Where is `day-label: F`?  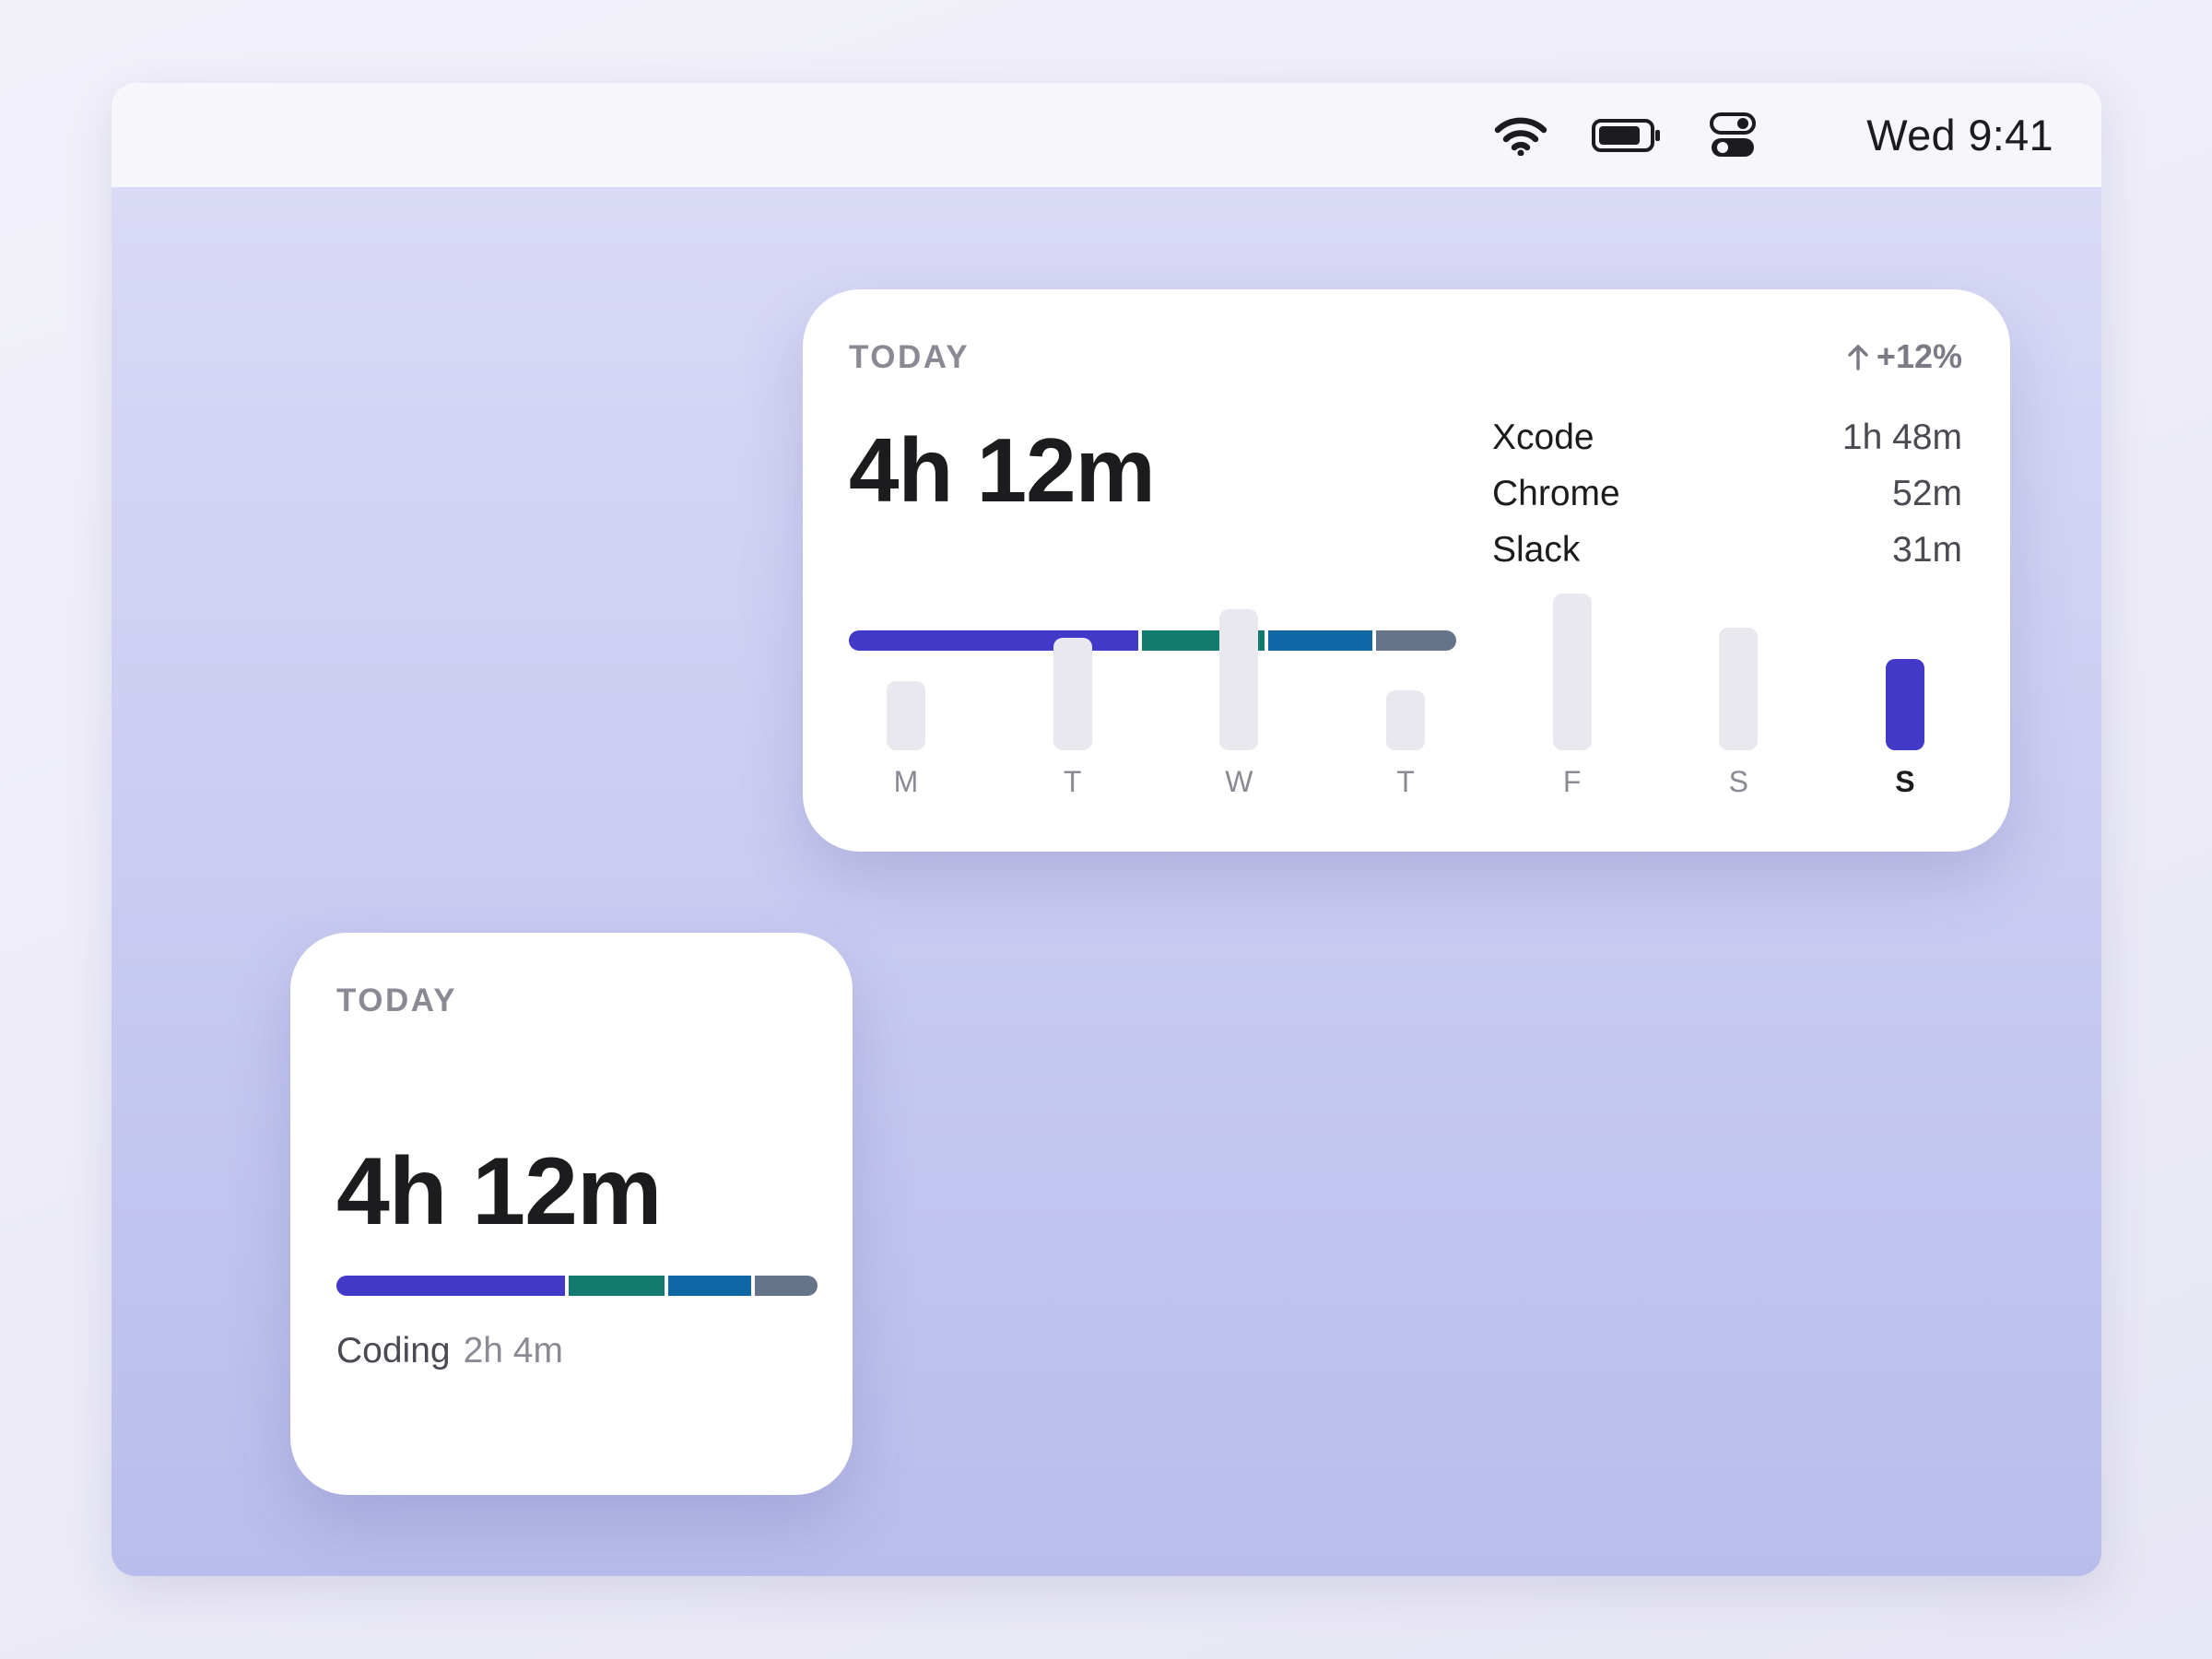
day-label: F is located at coordinates (1572, 781).